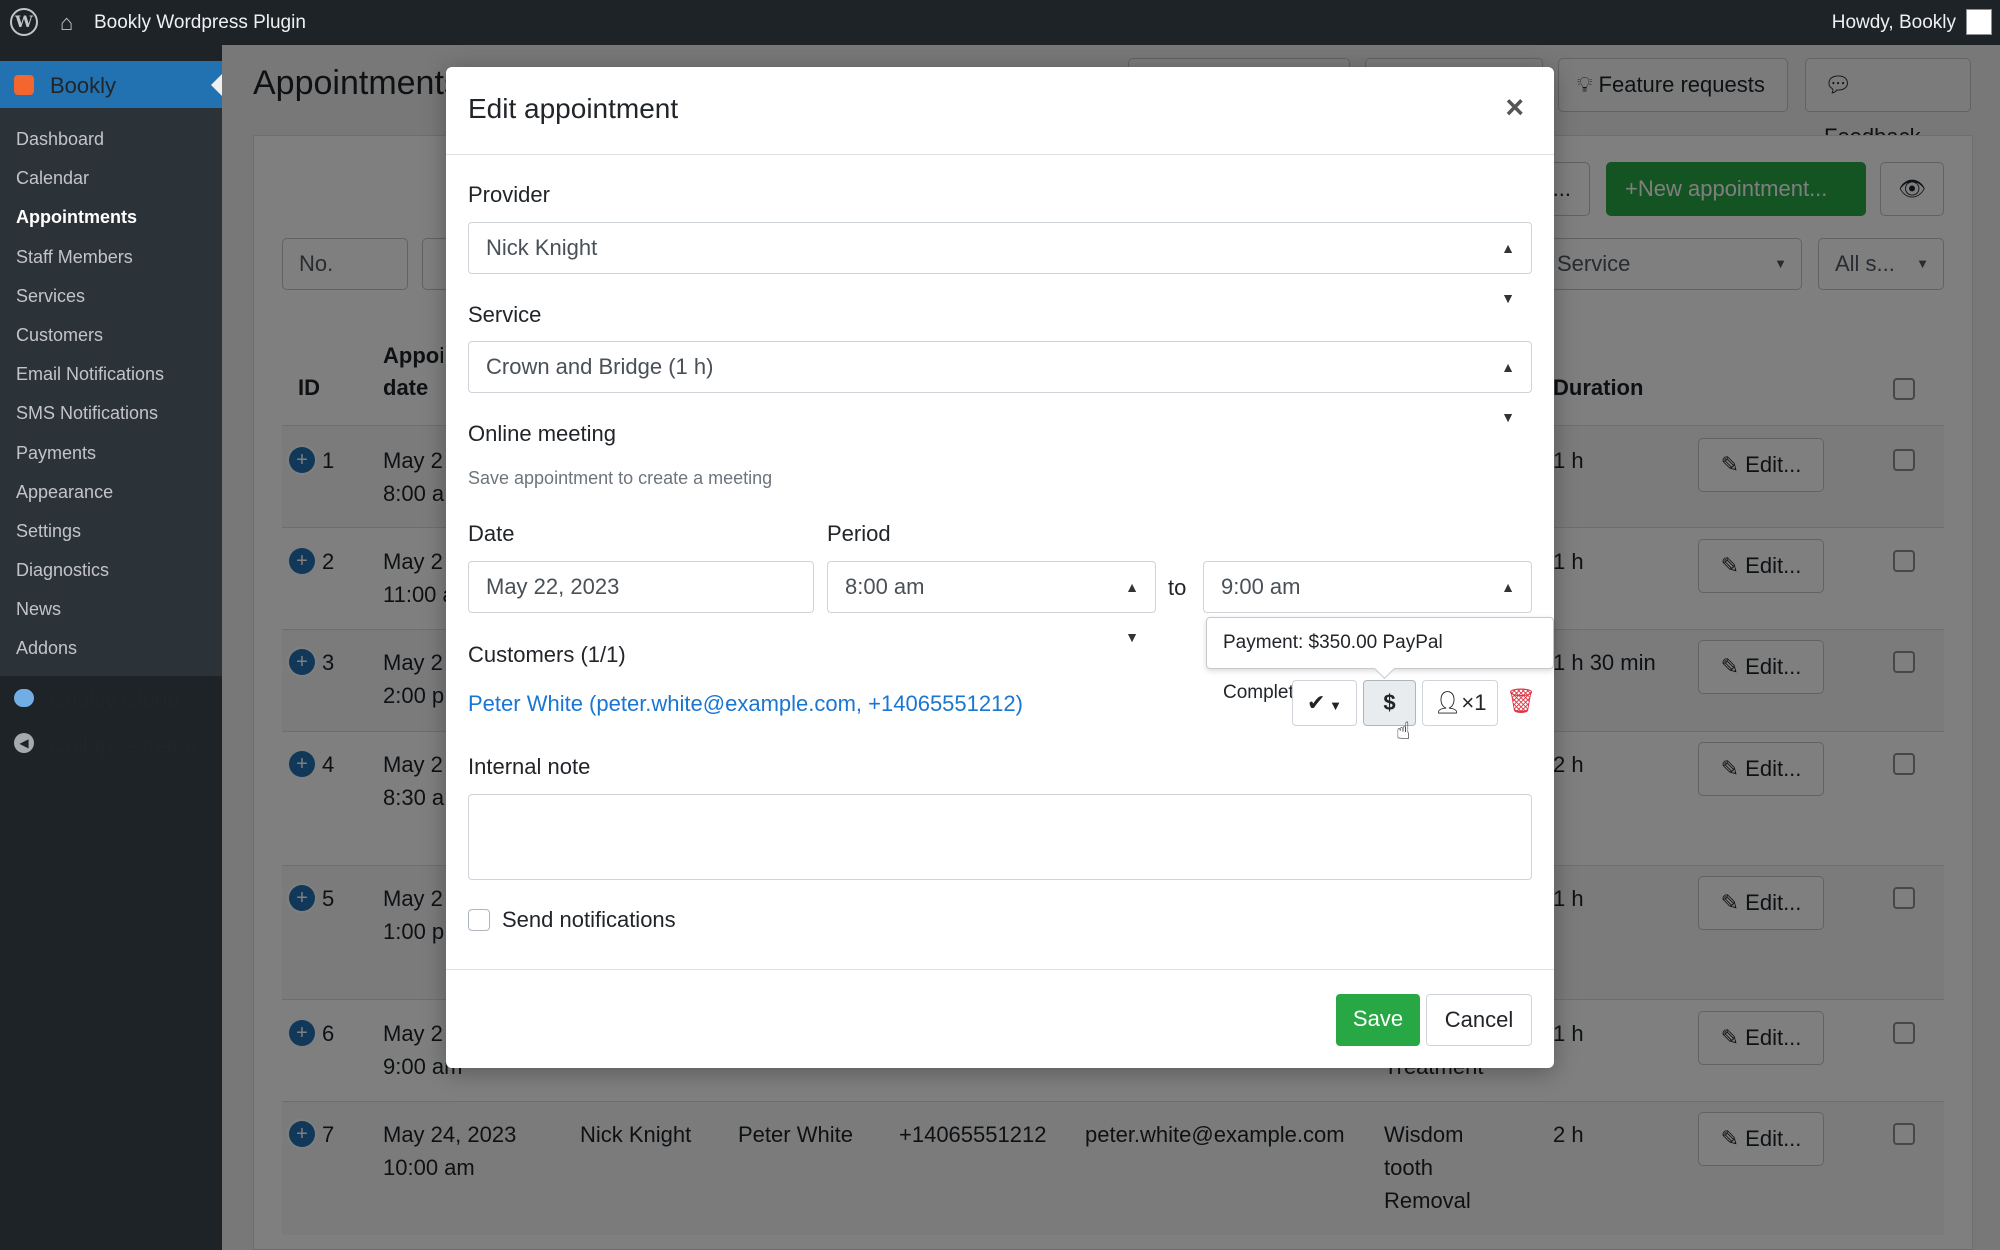 This screenshot has width=2000, height=1250. What do you see at coordinates (123, 745) in the screenshot?
I see `collapse-menu-label: Collapse menu` at bounding box center [123, 745].